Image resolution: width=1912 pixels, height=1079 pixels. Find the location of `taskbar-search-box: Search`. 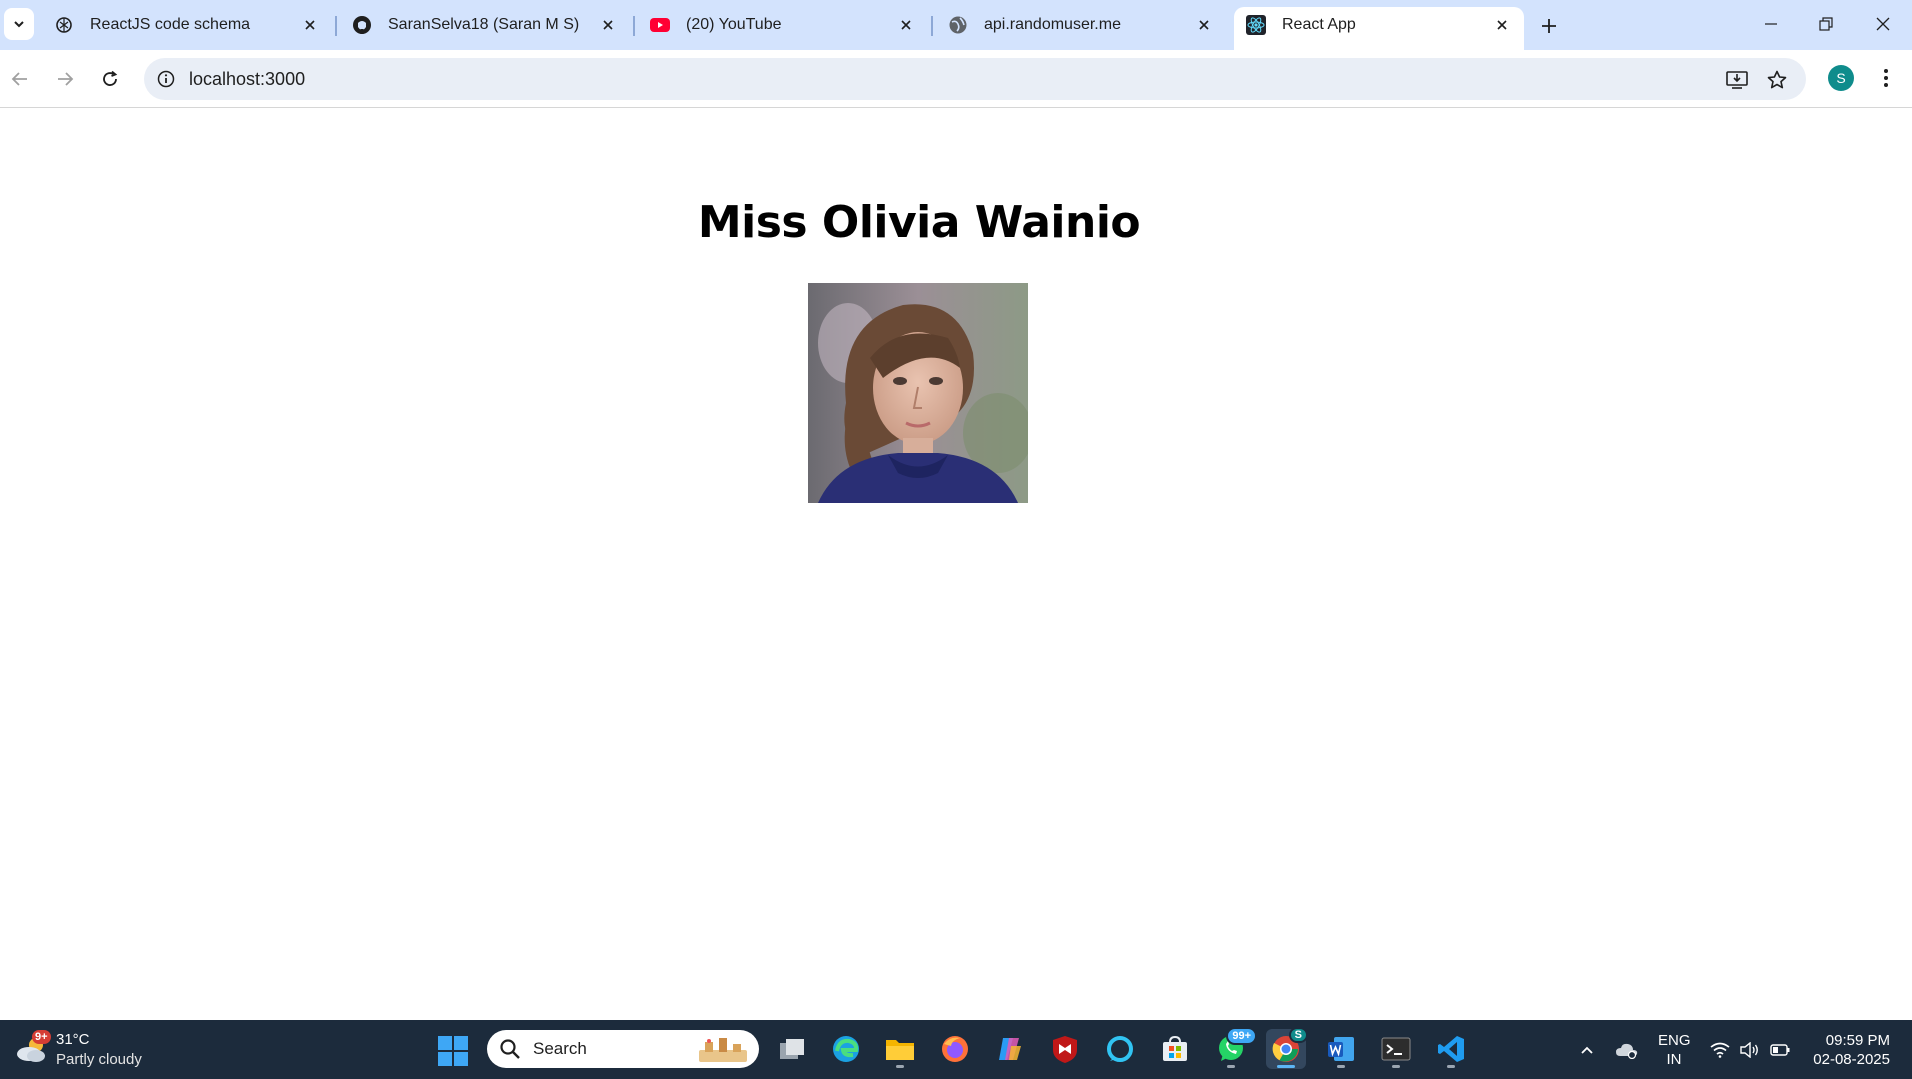

taskbar-search-box: Search is located at coordinates (623, 1049).